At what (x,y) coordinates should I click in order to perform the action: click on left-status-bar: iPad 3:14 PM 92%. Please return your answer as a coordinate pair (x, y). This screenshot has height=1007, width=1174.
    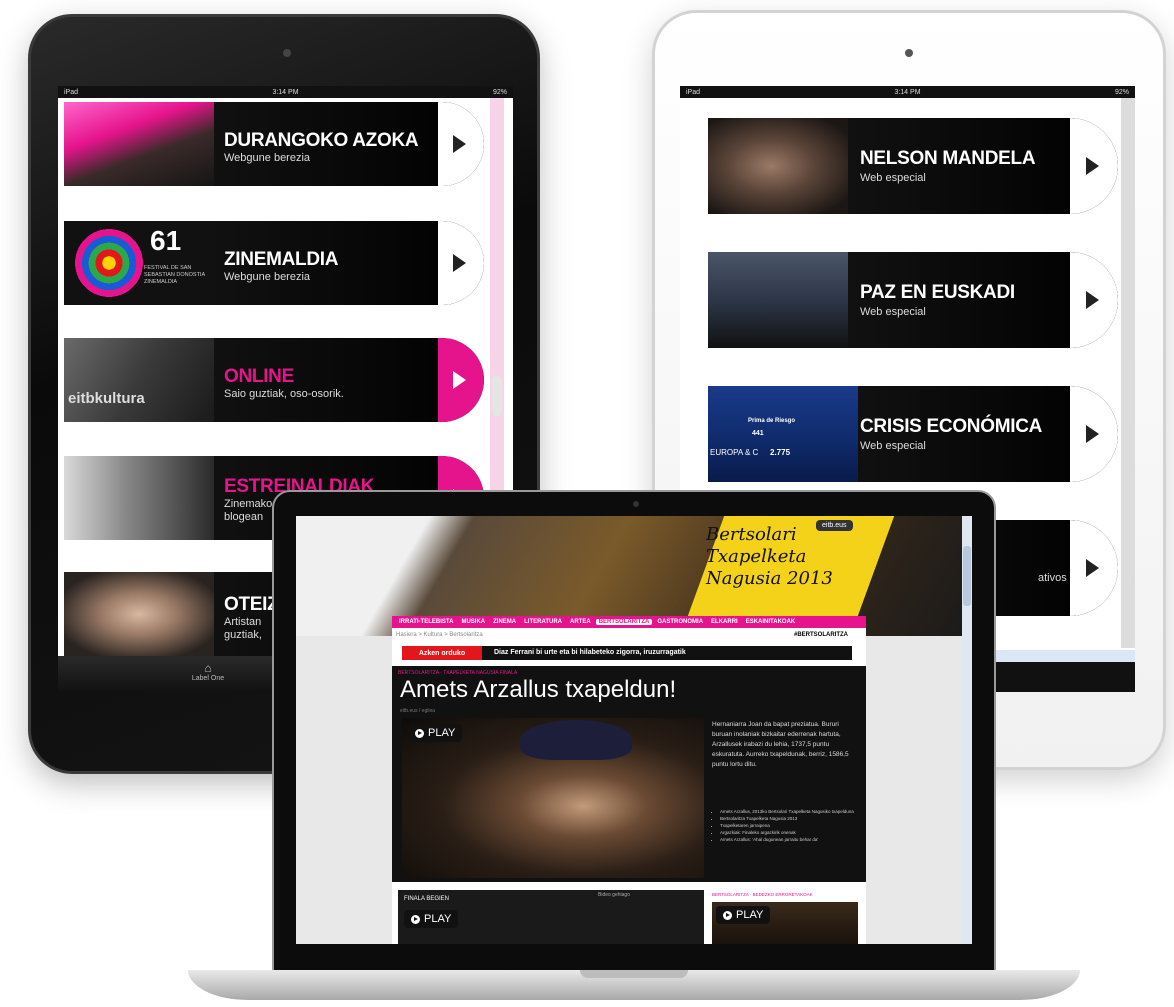
    Looking at the image, I should click on (285, 92).